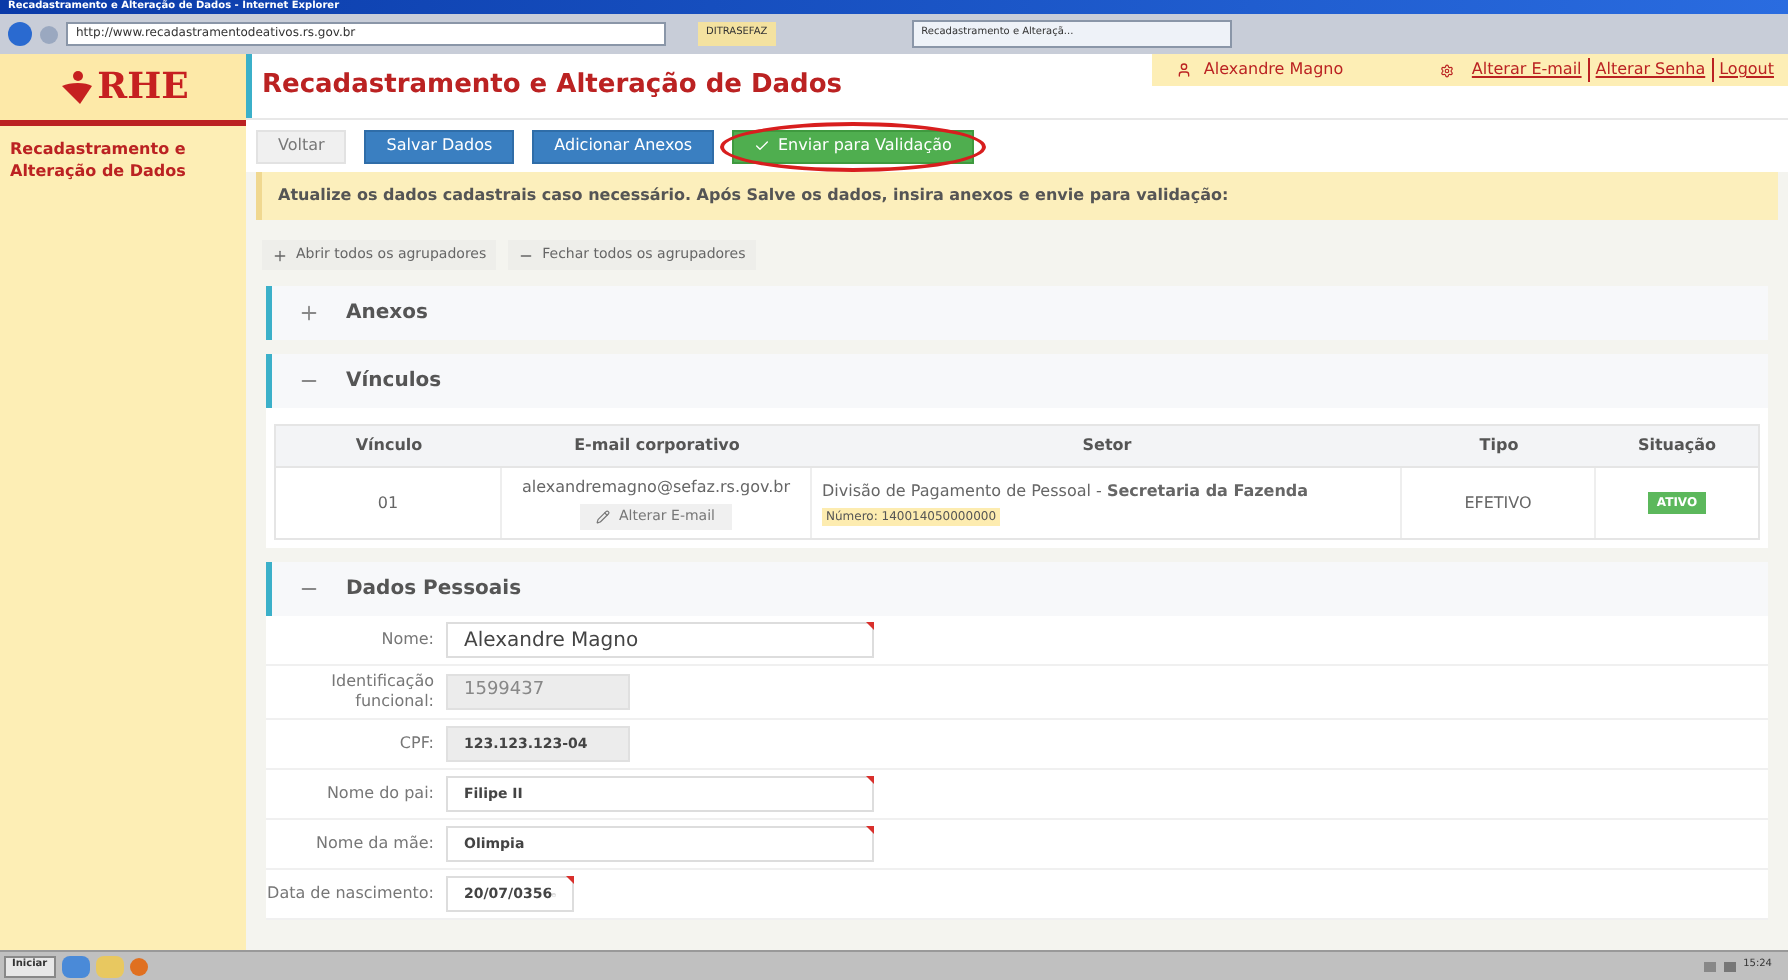 The image size is (1788, 980). What do you see at coordinates (1498, 503) in the screenshot?
I see `table-cell: EFETIVO` at bounding box center [1498, 503].